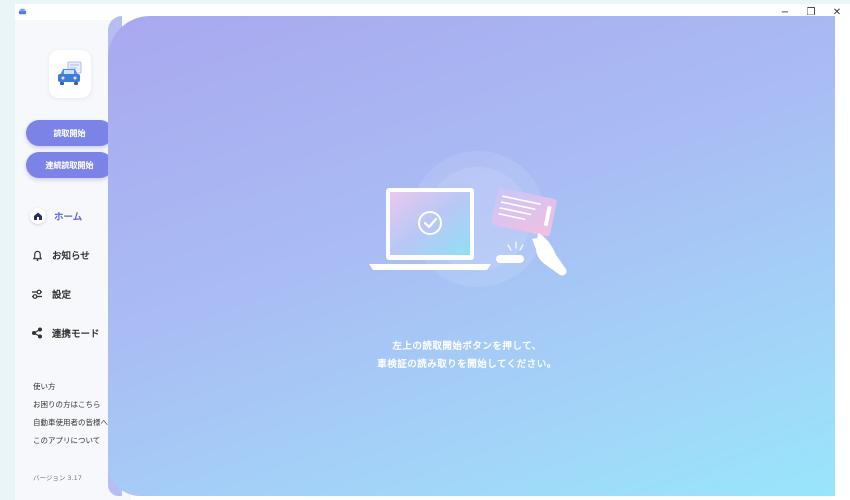  I want to click on nav-item-notice: お知らせ, so click(60, 255).